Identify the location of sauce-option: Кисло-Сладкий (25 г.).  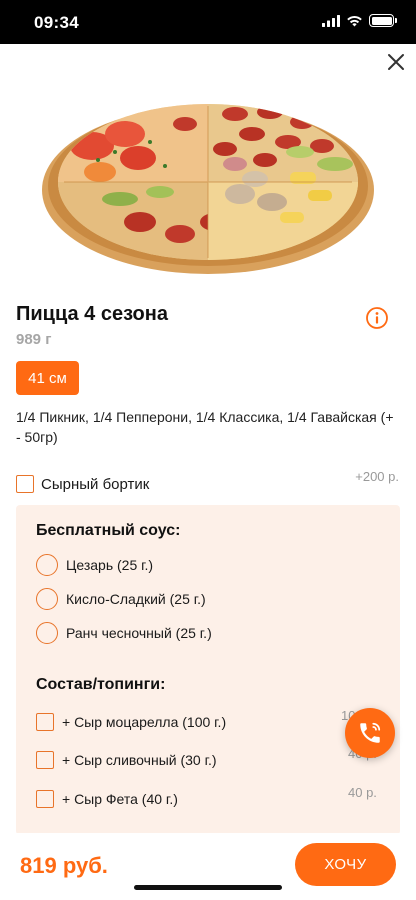
(121, 599).